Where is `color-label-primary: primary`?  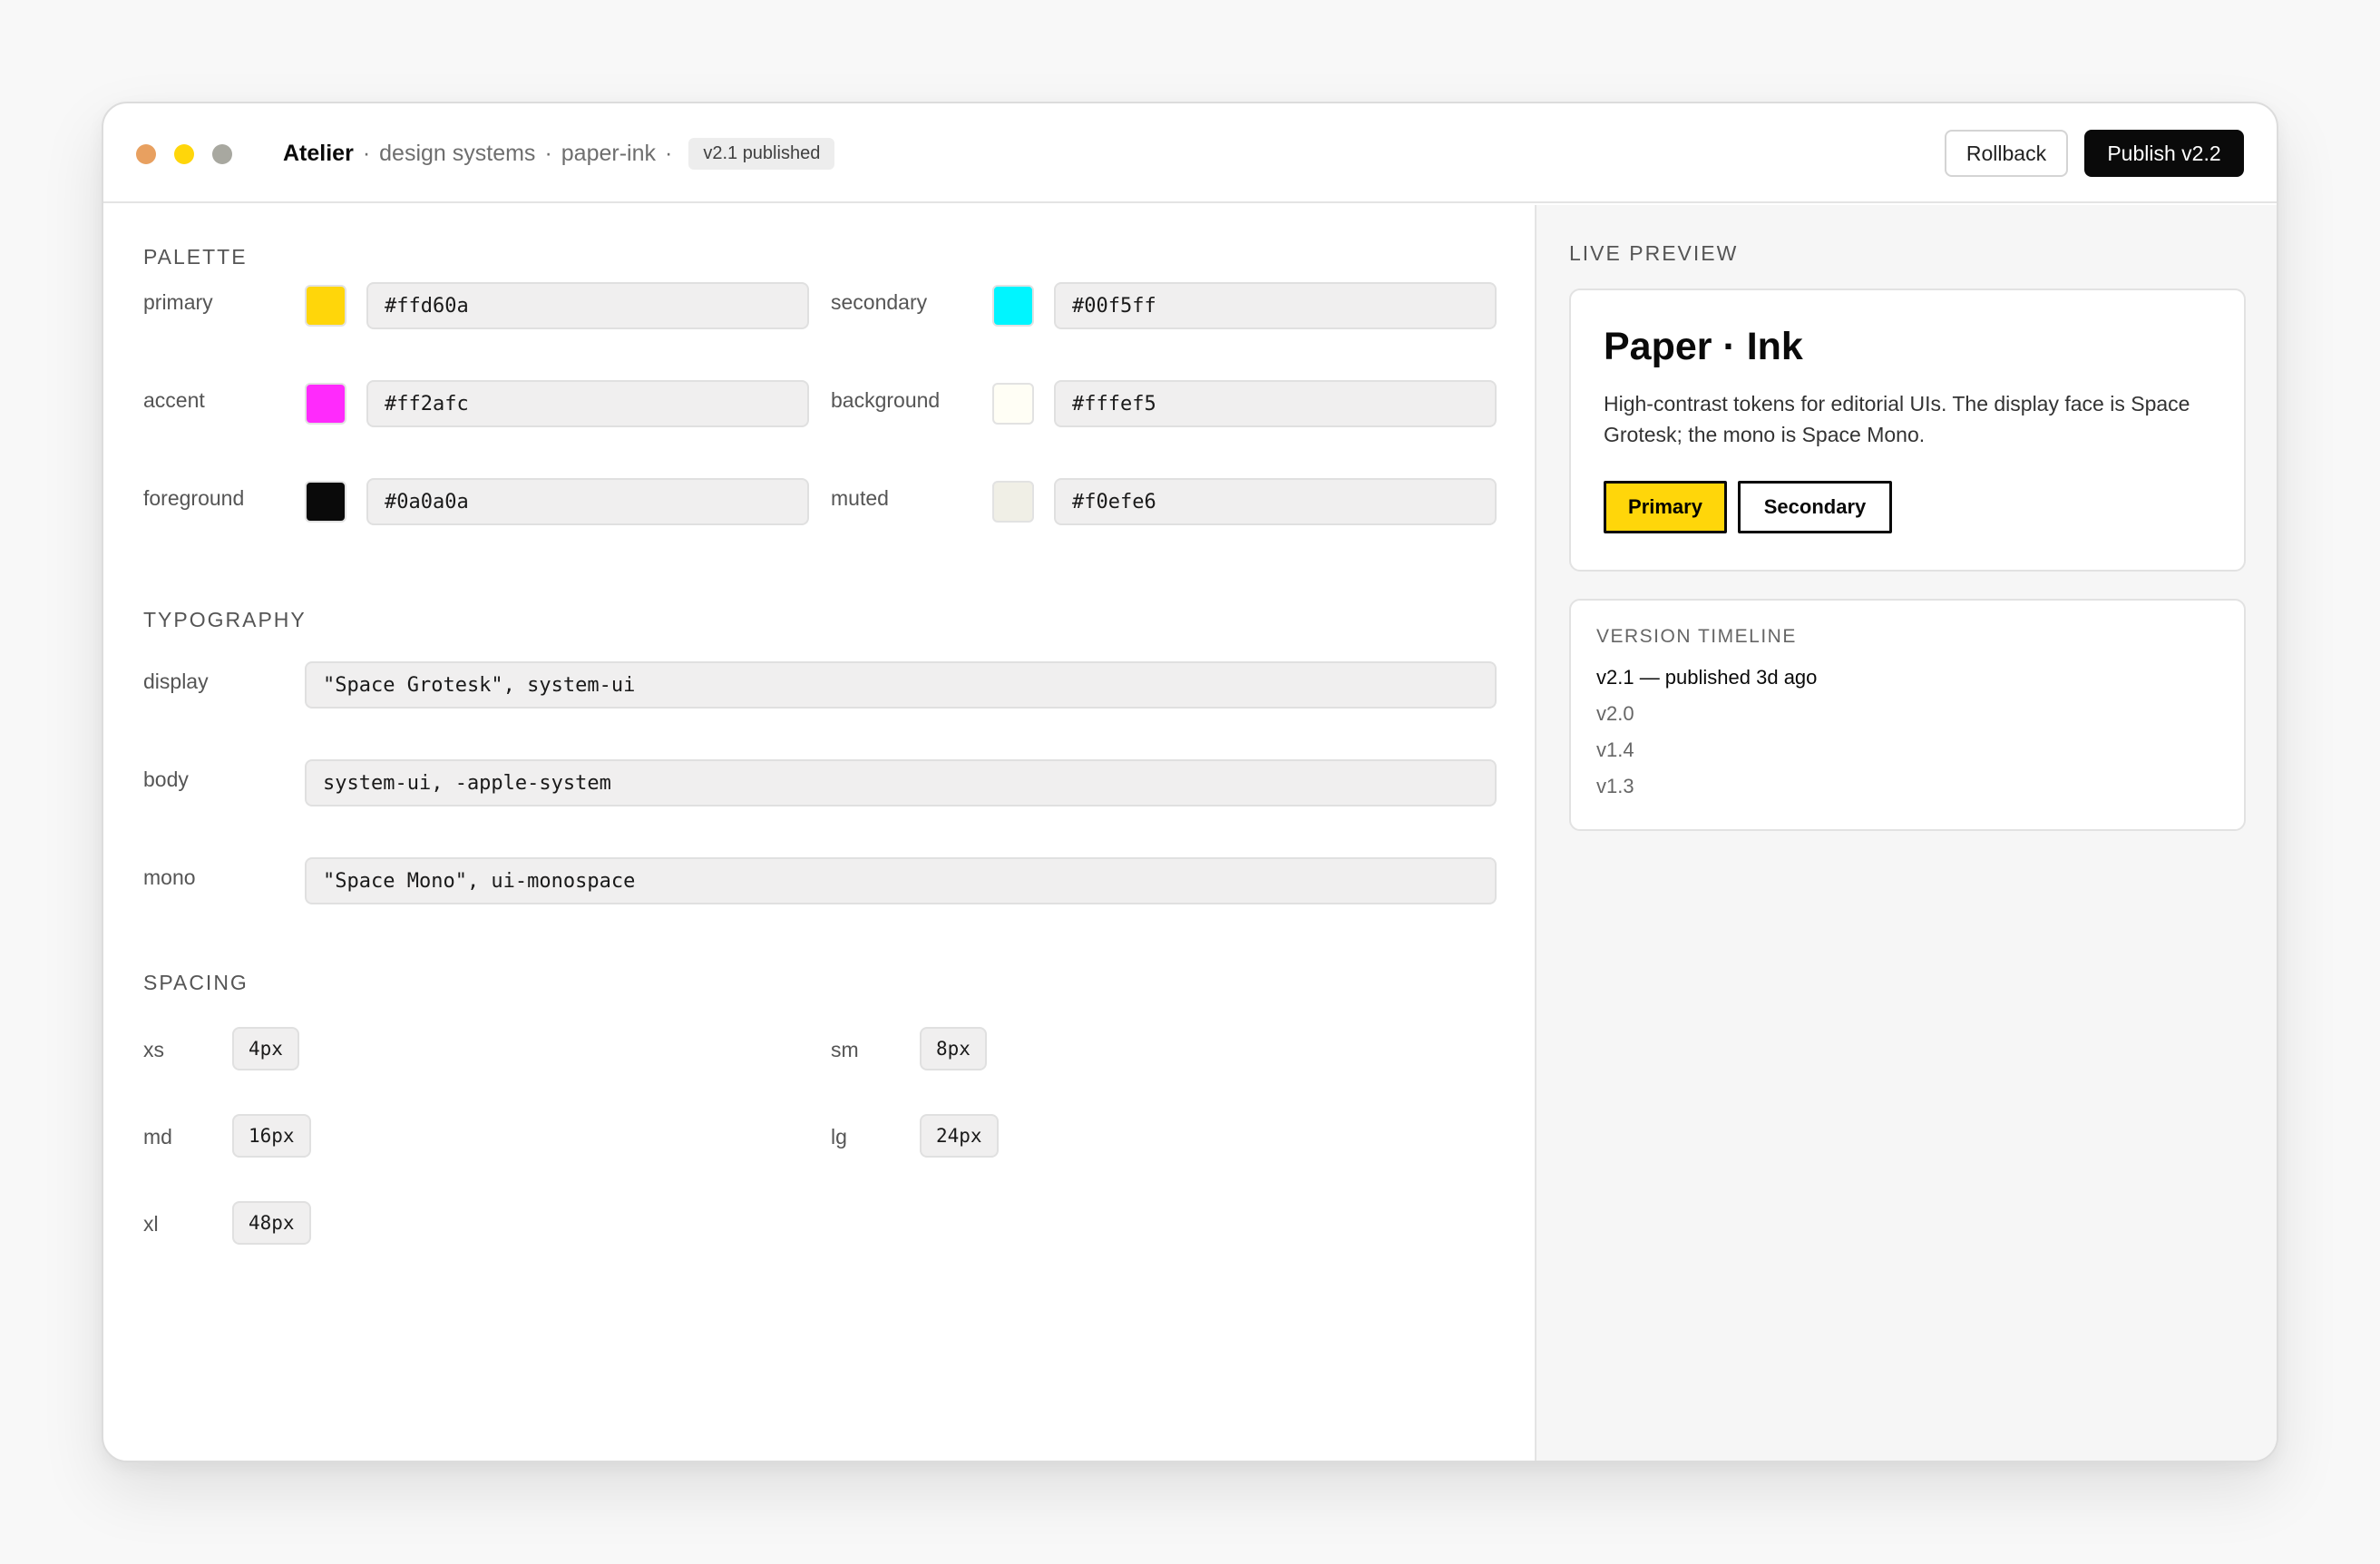 color-label-primary: primary is located at coordinates (178, 302).